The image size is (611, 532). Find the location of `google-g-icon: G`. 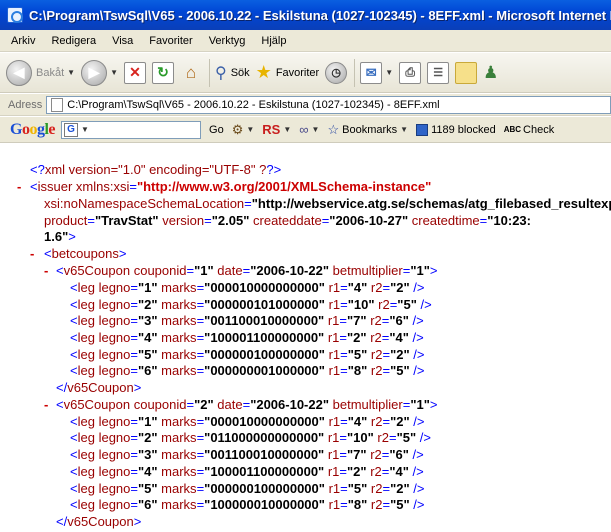

google-g-icon: G is located at coordinates (71, 129).